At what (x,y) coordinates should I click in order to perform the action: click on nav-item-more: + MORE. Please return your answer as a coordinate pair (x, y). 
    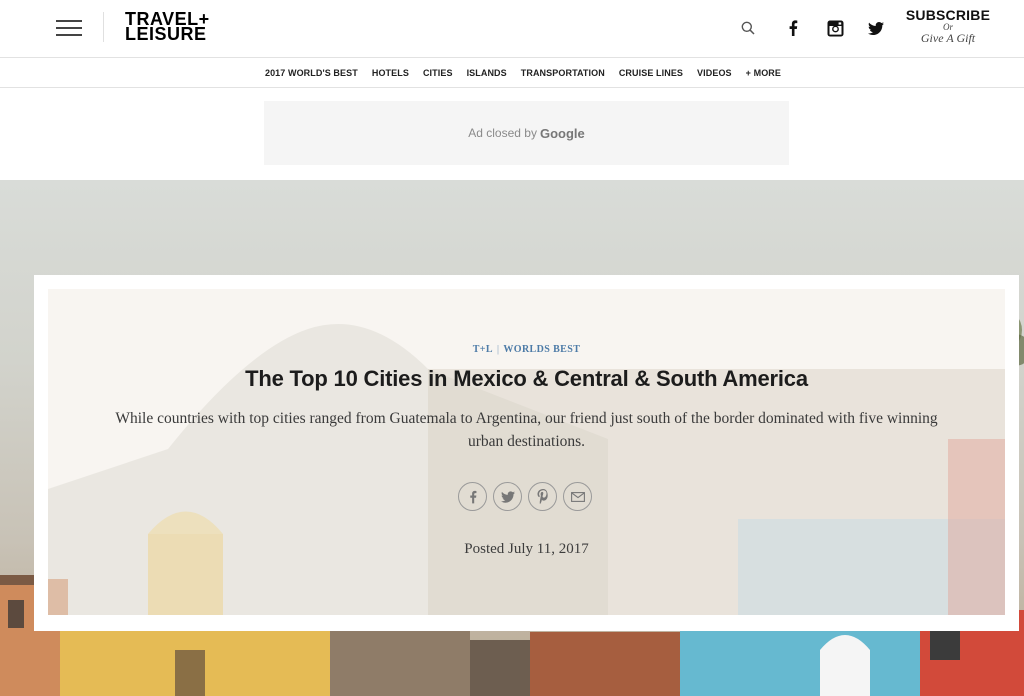
    Looking at the image, I should click on (763, 73).